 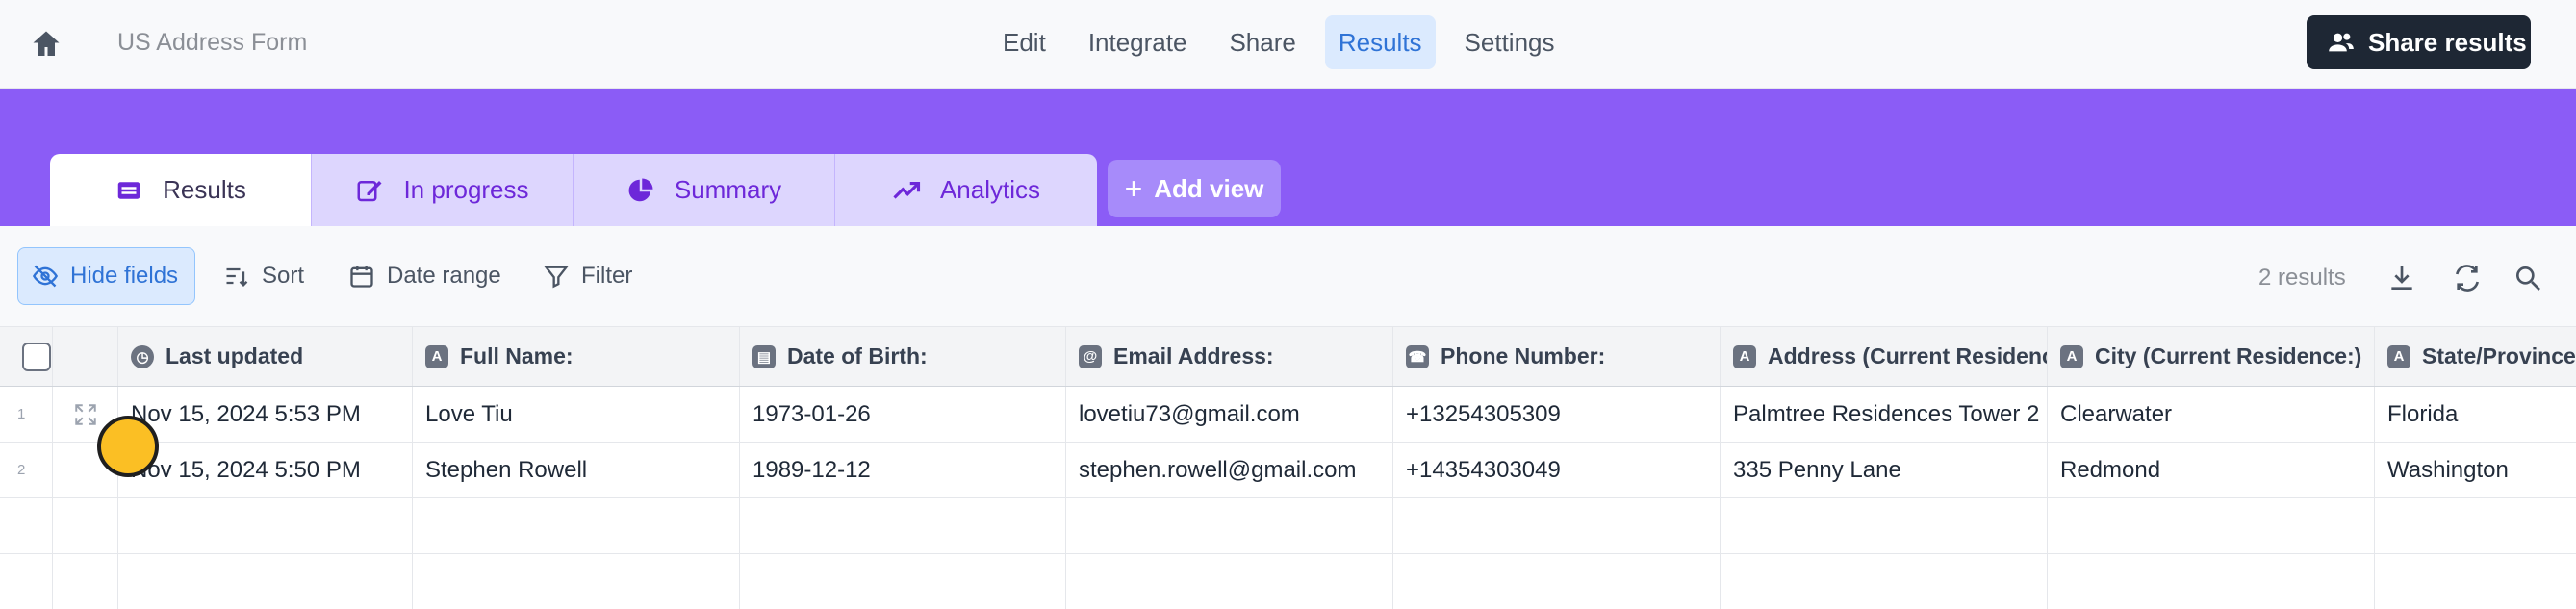 What do you see at coordinates (1557, 414) in the screenshot?
I see `cell-phone: +13254305309` at bounding box center [1557, 414].